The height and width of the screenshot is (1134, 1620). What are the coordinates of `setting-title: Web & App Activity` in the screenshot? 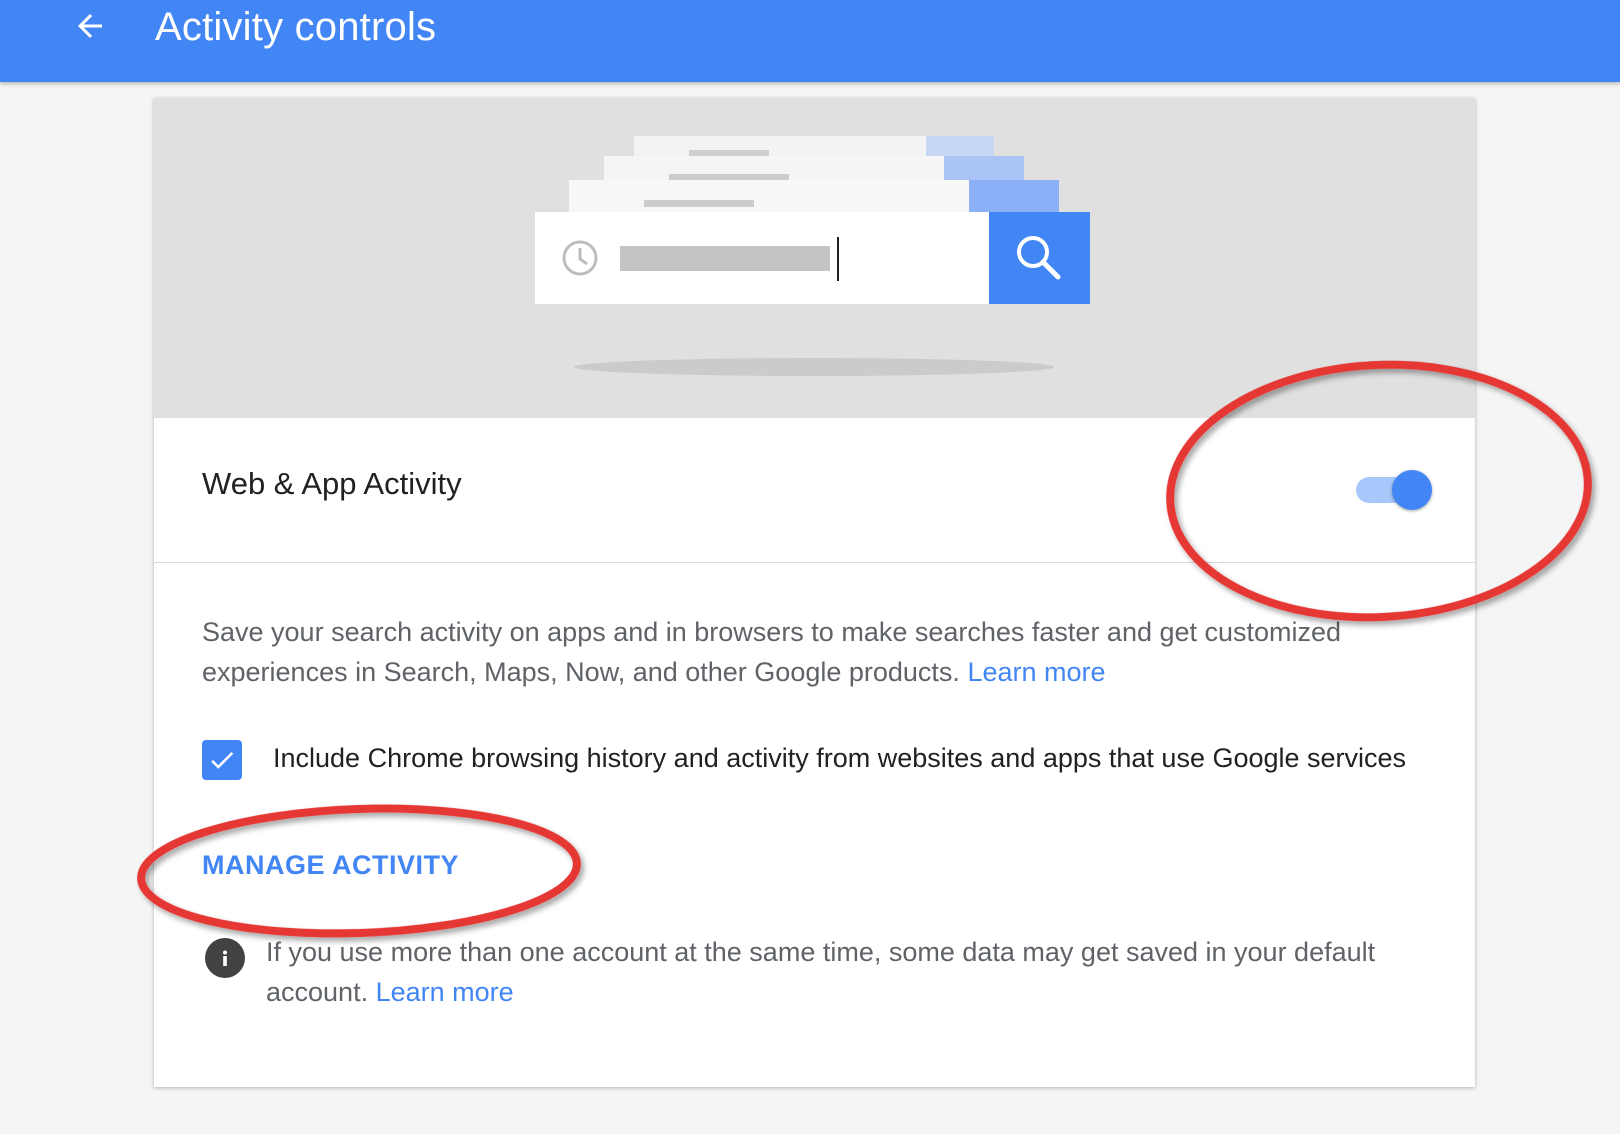 It's located at (332, 483).